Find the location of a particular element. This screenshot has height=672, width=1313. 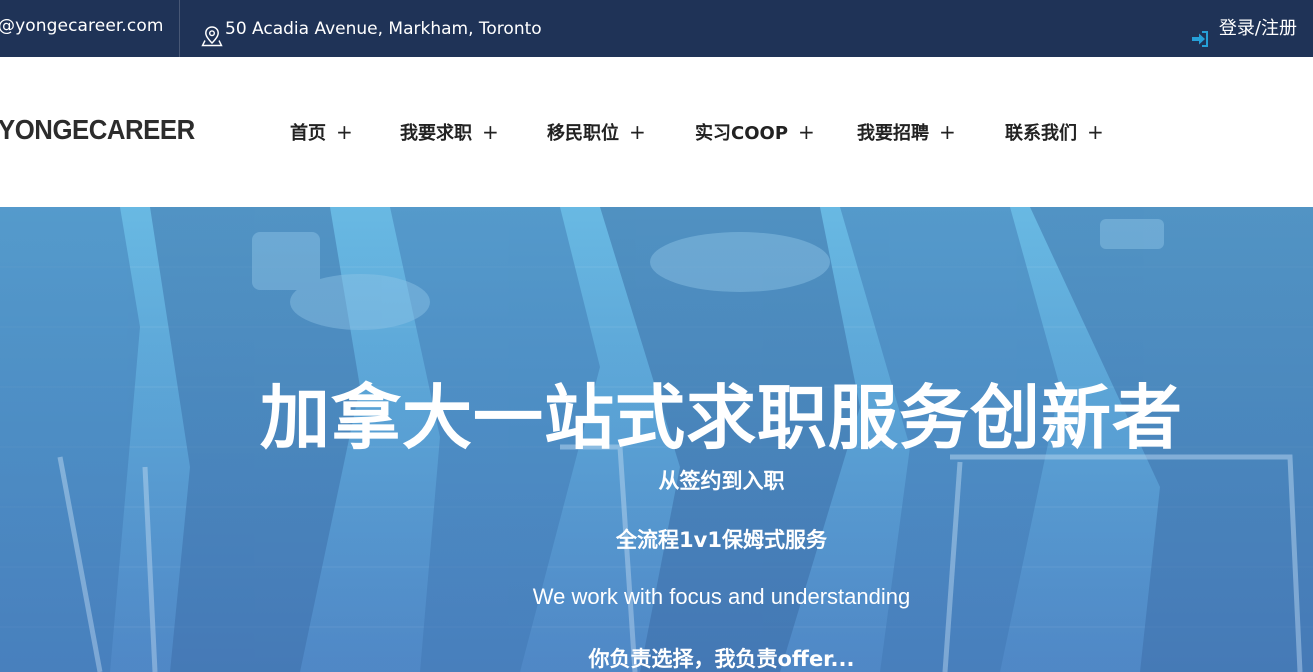

contact-address: 50 Acadia Avenue, Markham, Toronto is located at coordinates (371, 28).